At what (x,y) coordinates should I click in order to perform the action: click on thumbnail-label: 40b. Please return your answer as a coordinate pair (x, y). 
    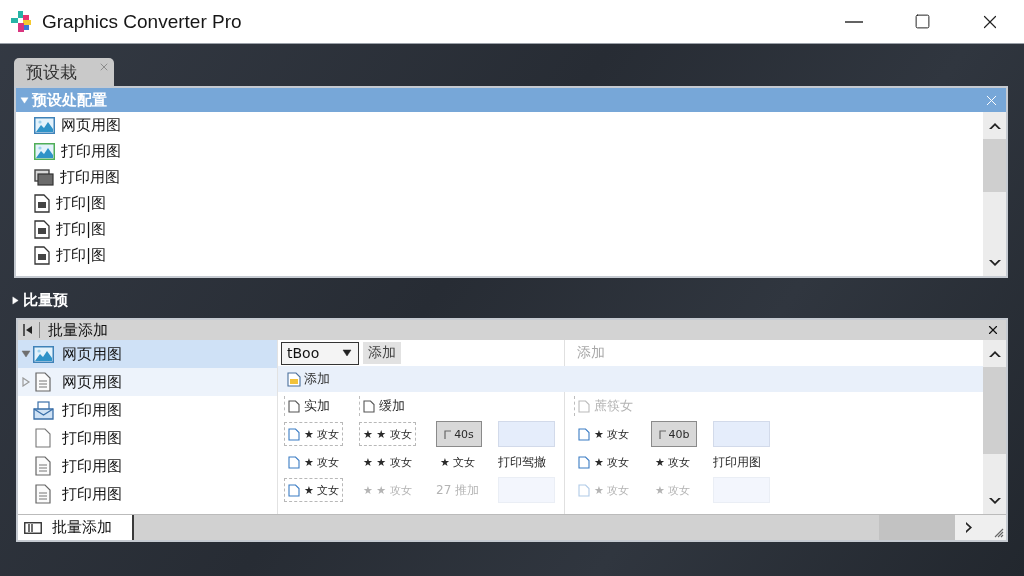
    Looking at the image, I should click on (679, 434).